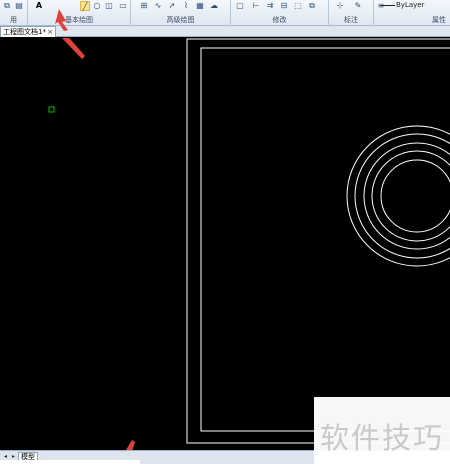 This screenshot has width=450, height=464. I want to click on annotation-arrow-head-top, so click(61, 20).